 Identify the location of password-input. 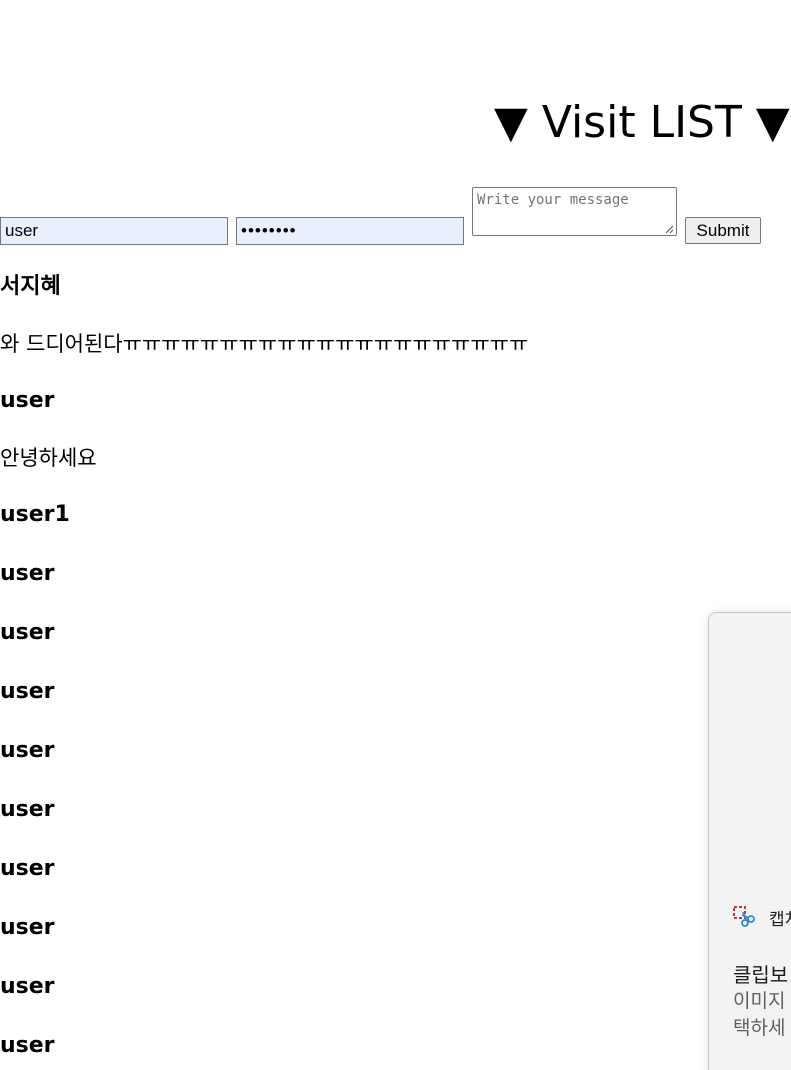
(350, 231).